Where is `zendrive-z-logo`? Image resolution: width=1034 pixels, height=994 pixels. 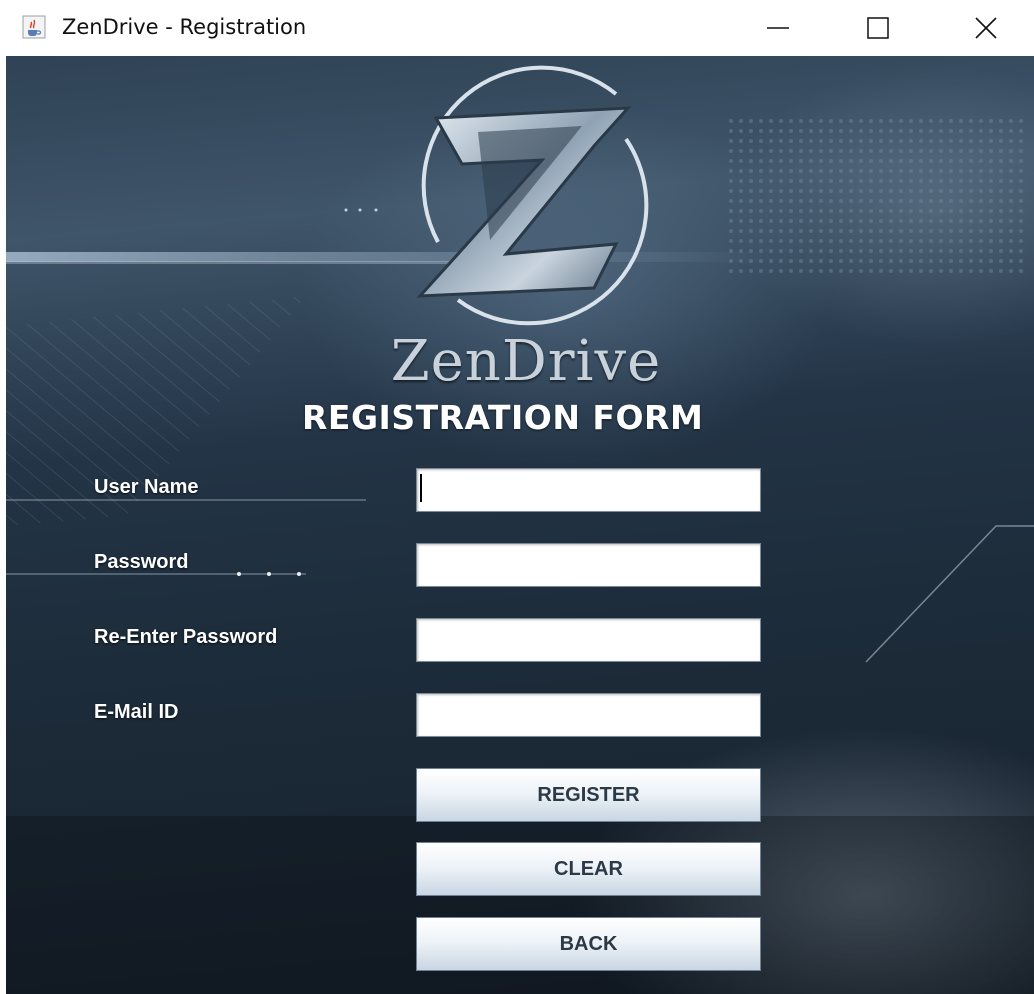
zendrive-z-logo is located at coordinates (532, 195).